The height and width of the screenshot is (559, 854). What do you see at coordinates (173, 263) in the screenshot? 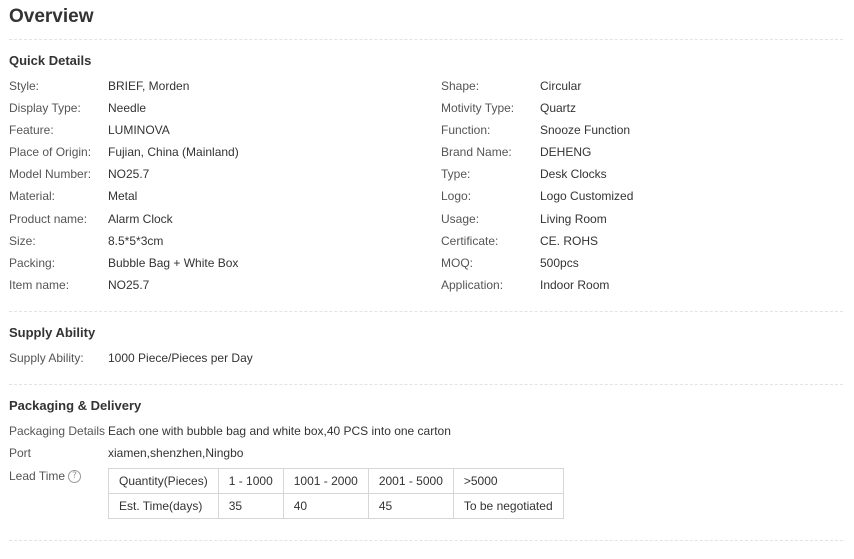
I see `detail-value: Bubble Bag + White Box` at bounding box center [173, 263].